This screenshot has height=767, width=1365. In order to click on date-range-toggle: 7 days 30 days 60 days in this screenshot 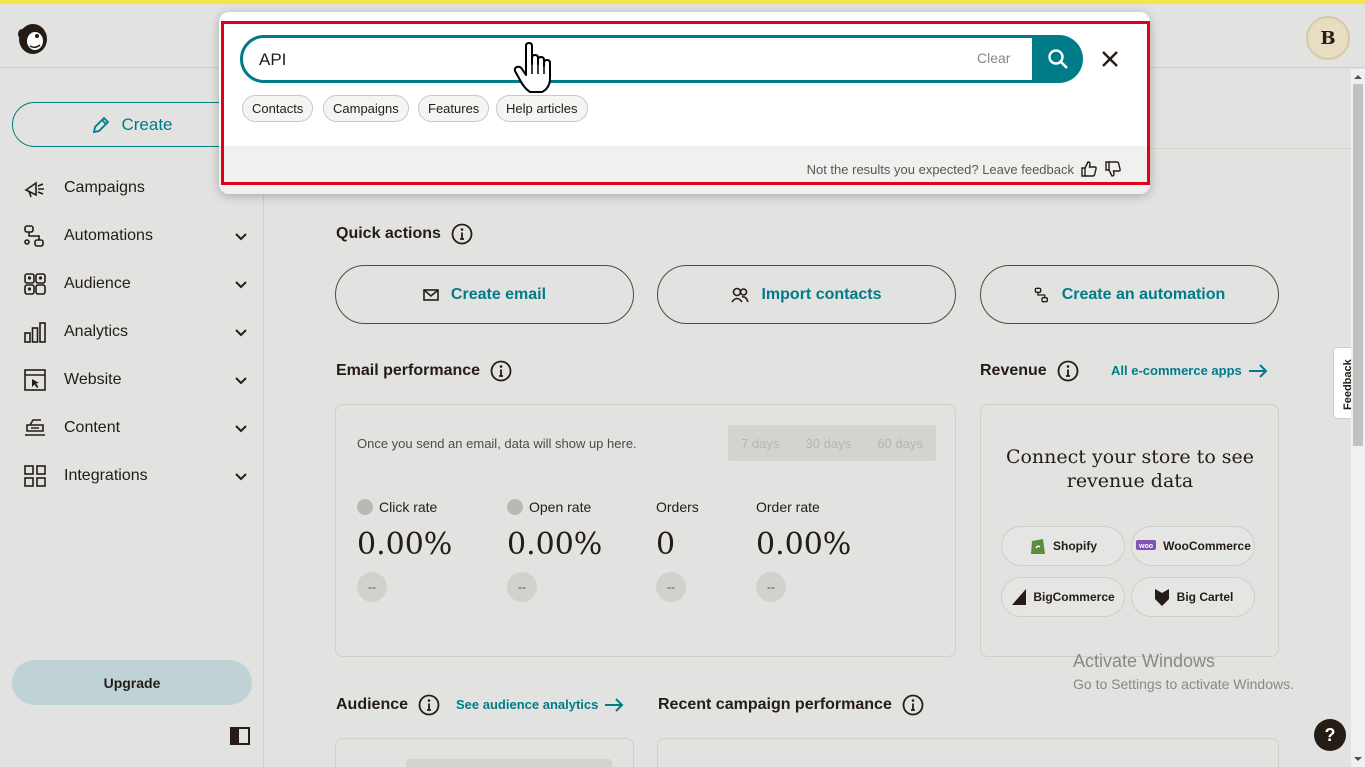, I will do `click(832, 443)`.